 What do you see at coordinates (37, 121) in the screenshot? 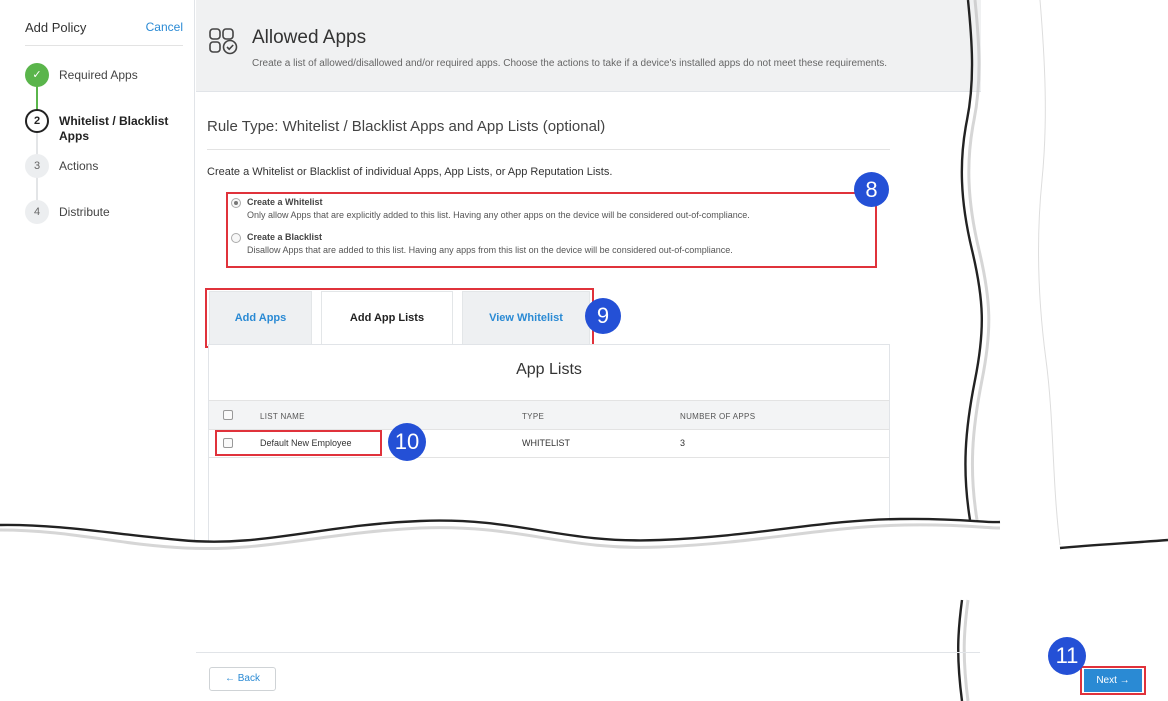
I see `step-number: 2` at bounding box center [37, 121].